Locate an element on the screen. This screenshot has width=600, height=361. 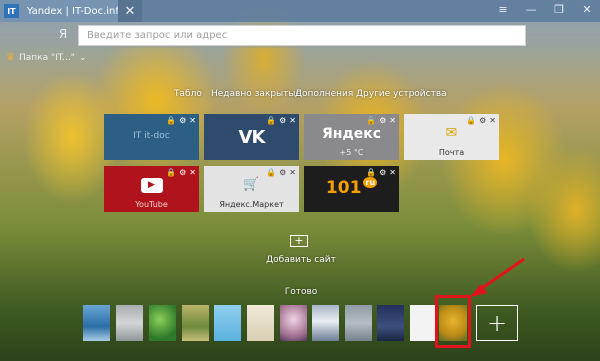
menu-icon: ≡ is located at coordinates (503, 9).